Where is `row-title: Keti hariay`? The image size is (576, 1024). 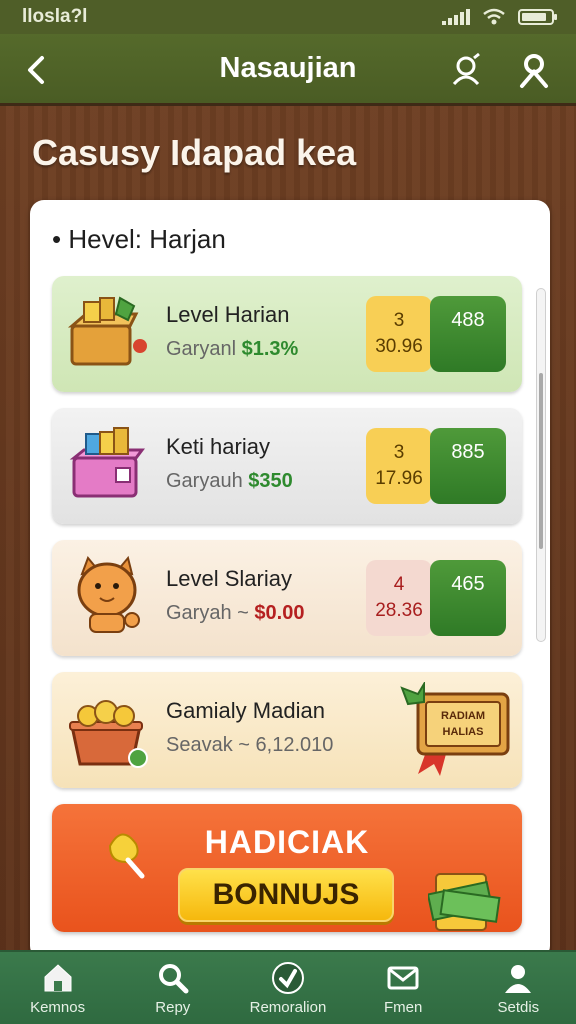 row-title: Keti hariay is located at coordinates (218, 446).